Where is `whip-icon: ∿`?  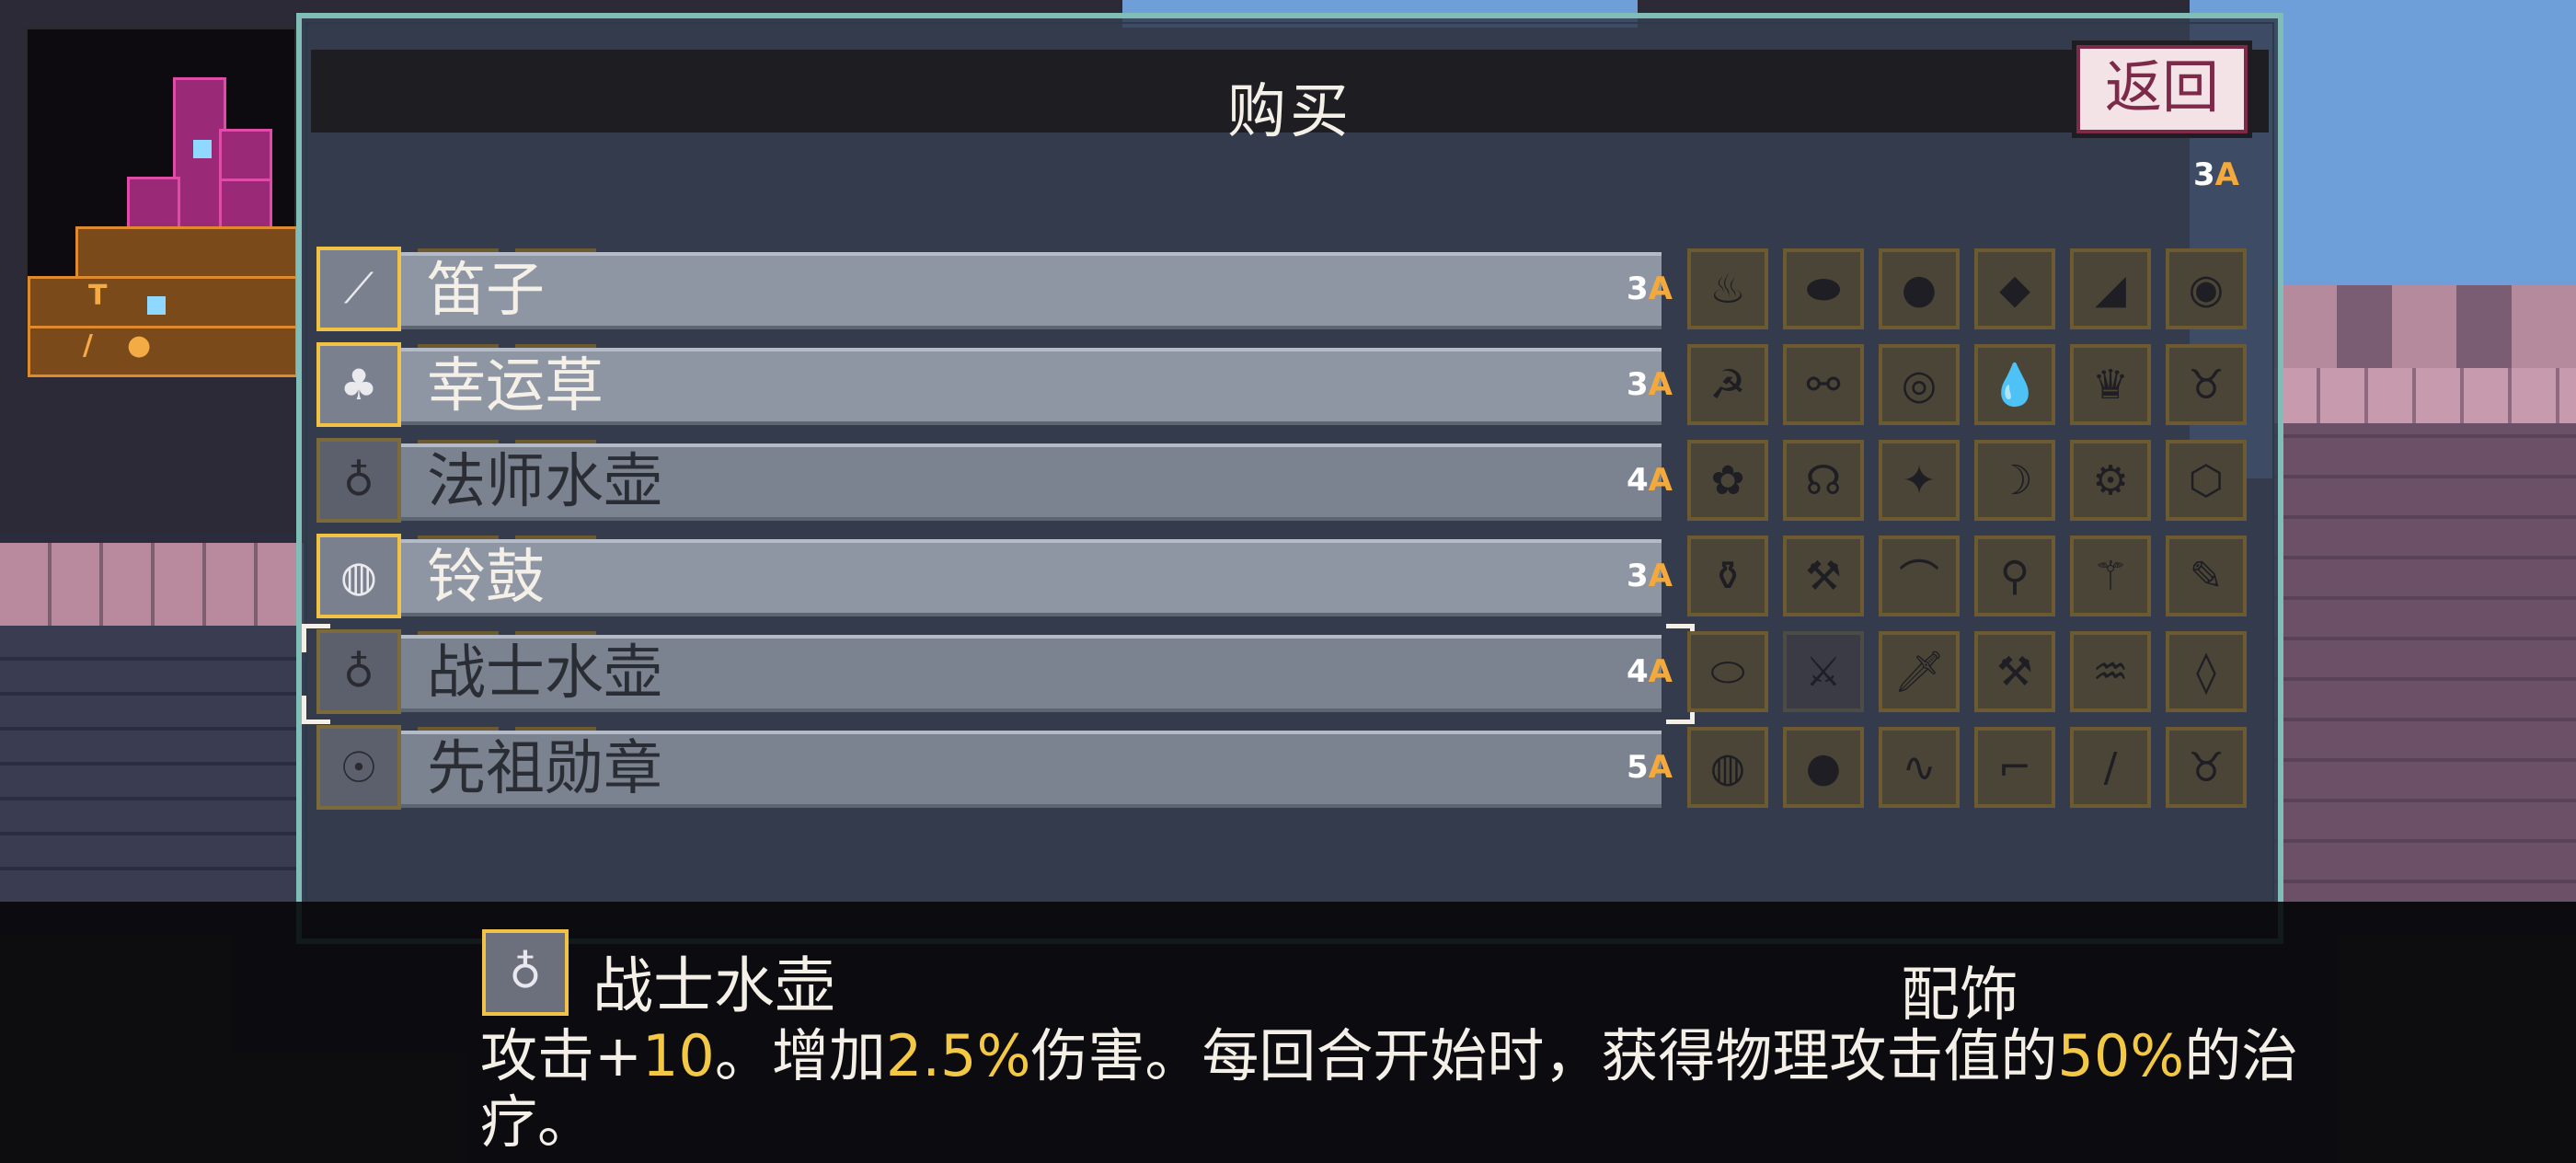
whip-icon: ∿ is located at coordinates (1919, 768).